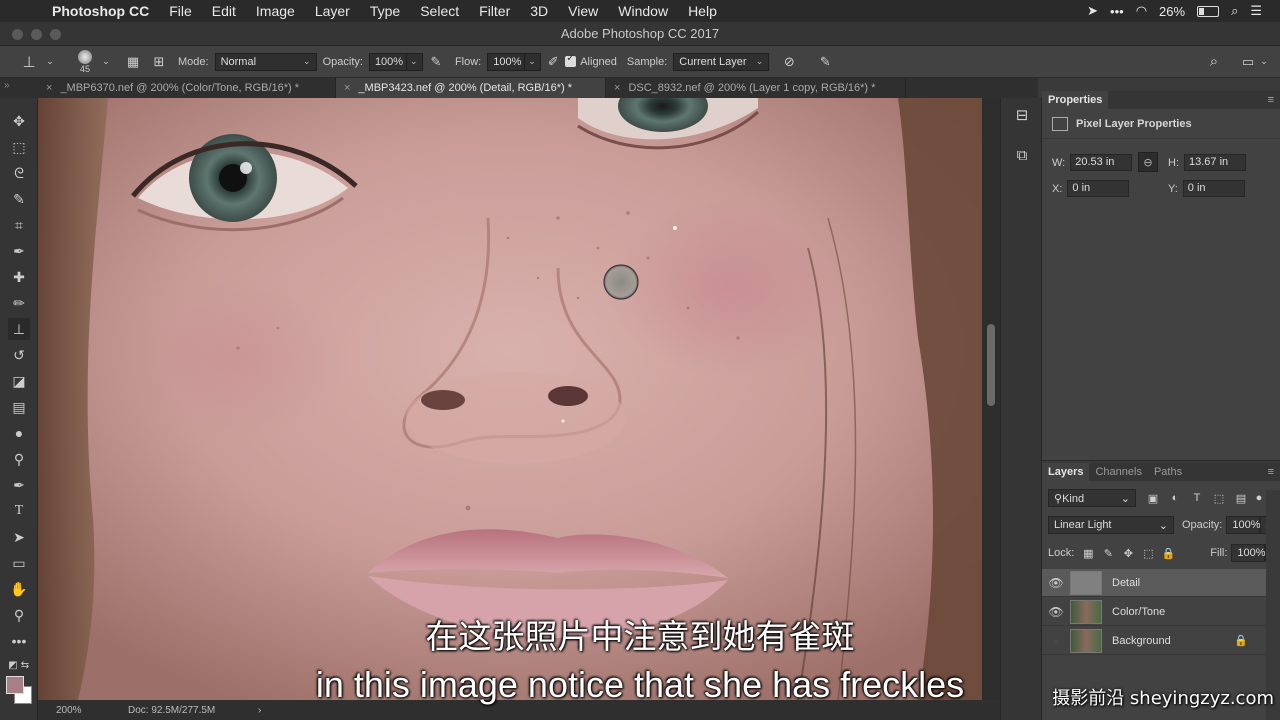 This screenshot has height=720, width=1280. What do you see at coordinates (1111, 525) in the screenshot?
I see `blend-mode-dropdown: Linear Light ⌄` at bounding box center [1111, 525].